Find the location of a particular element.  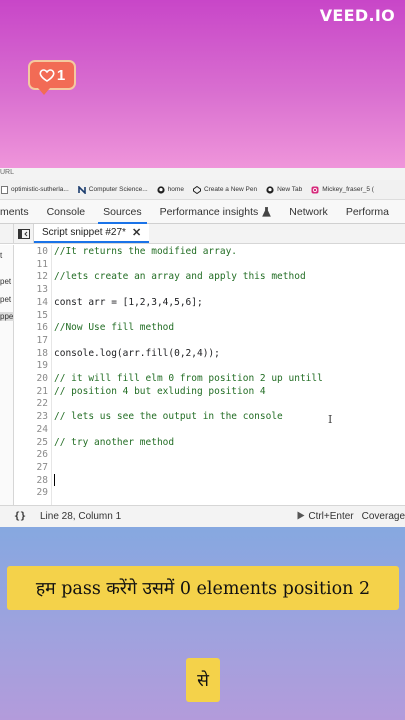

tab-network: Network is located at coordinates (308, 211).